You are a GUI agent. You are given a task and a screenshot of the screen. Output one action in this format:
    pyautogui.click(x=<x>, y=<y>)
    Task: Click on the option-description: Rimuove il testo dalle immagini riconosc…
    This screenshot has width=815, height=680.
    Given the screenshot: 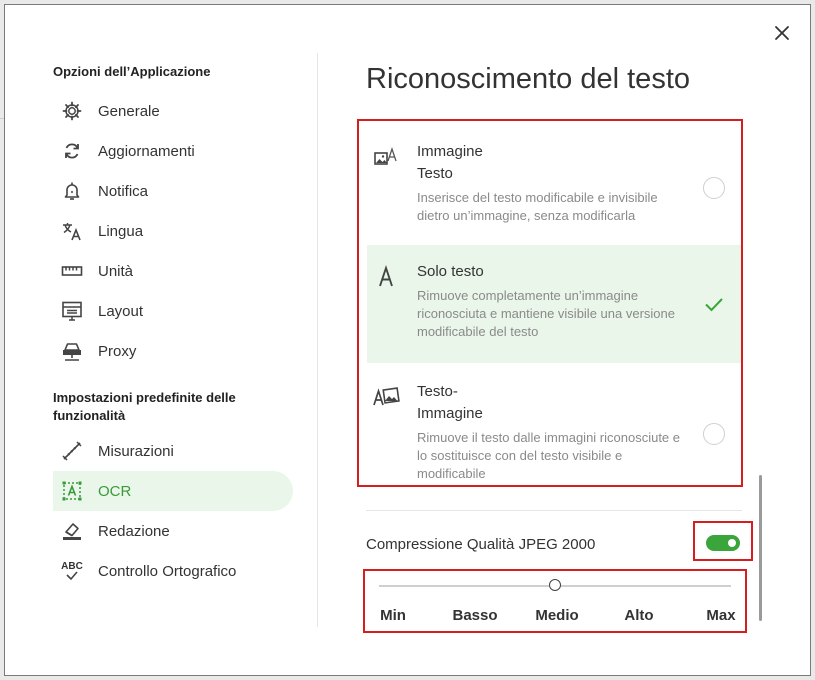 What is the action you would take?
    pyautogui.click(x=549, y=455)
    